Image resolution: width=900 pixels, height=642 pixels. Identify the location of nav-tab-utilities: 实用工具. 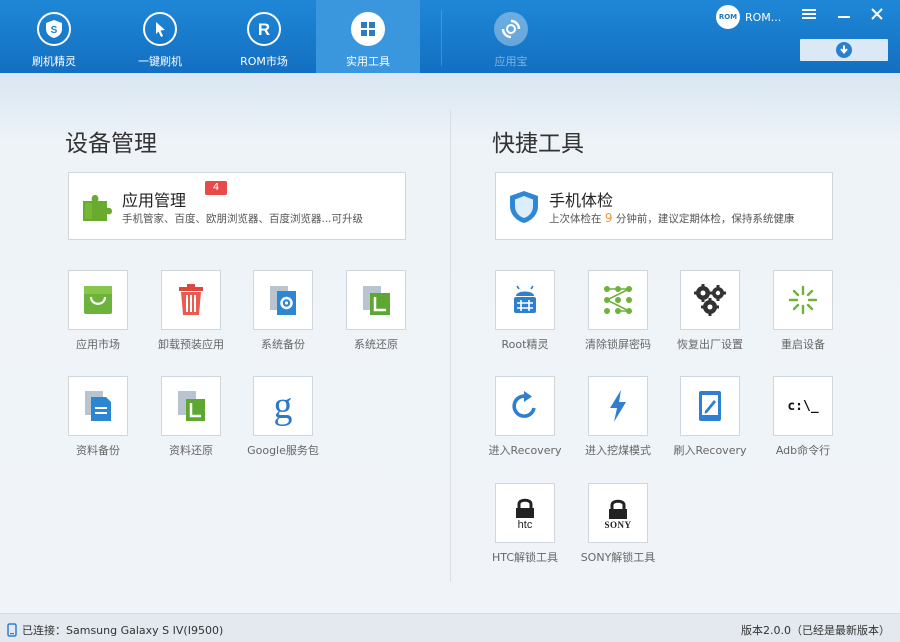
(368, 36).